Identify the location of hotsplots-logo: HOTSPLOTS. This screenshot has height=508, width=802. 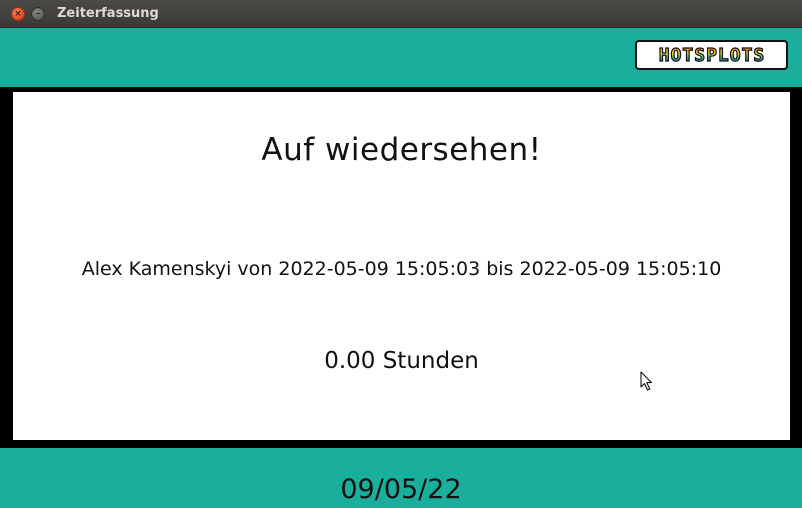
(711, 55).